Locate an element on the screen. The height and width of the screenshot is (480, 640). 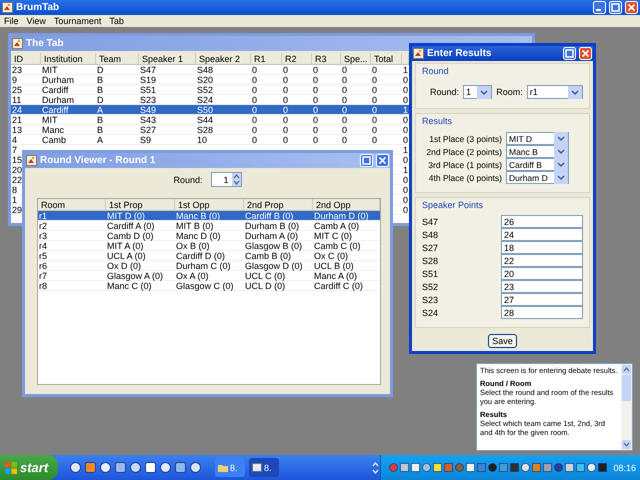
menu-item: File is located at coordinates (11, 21).